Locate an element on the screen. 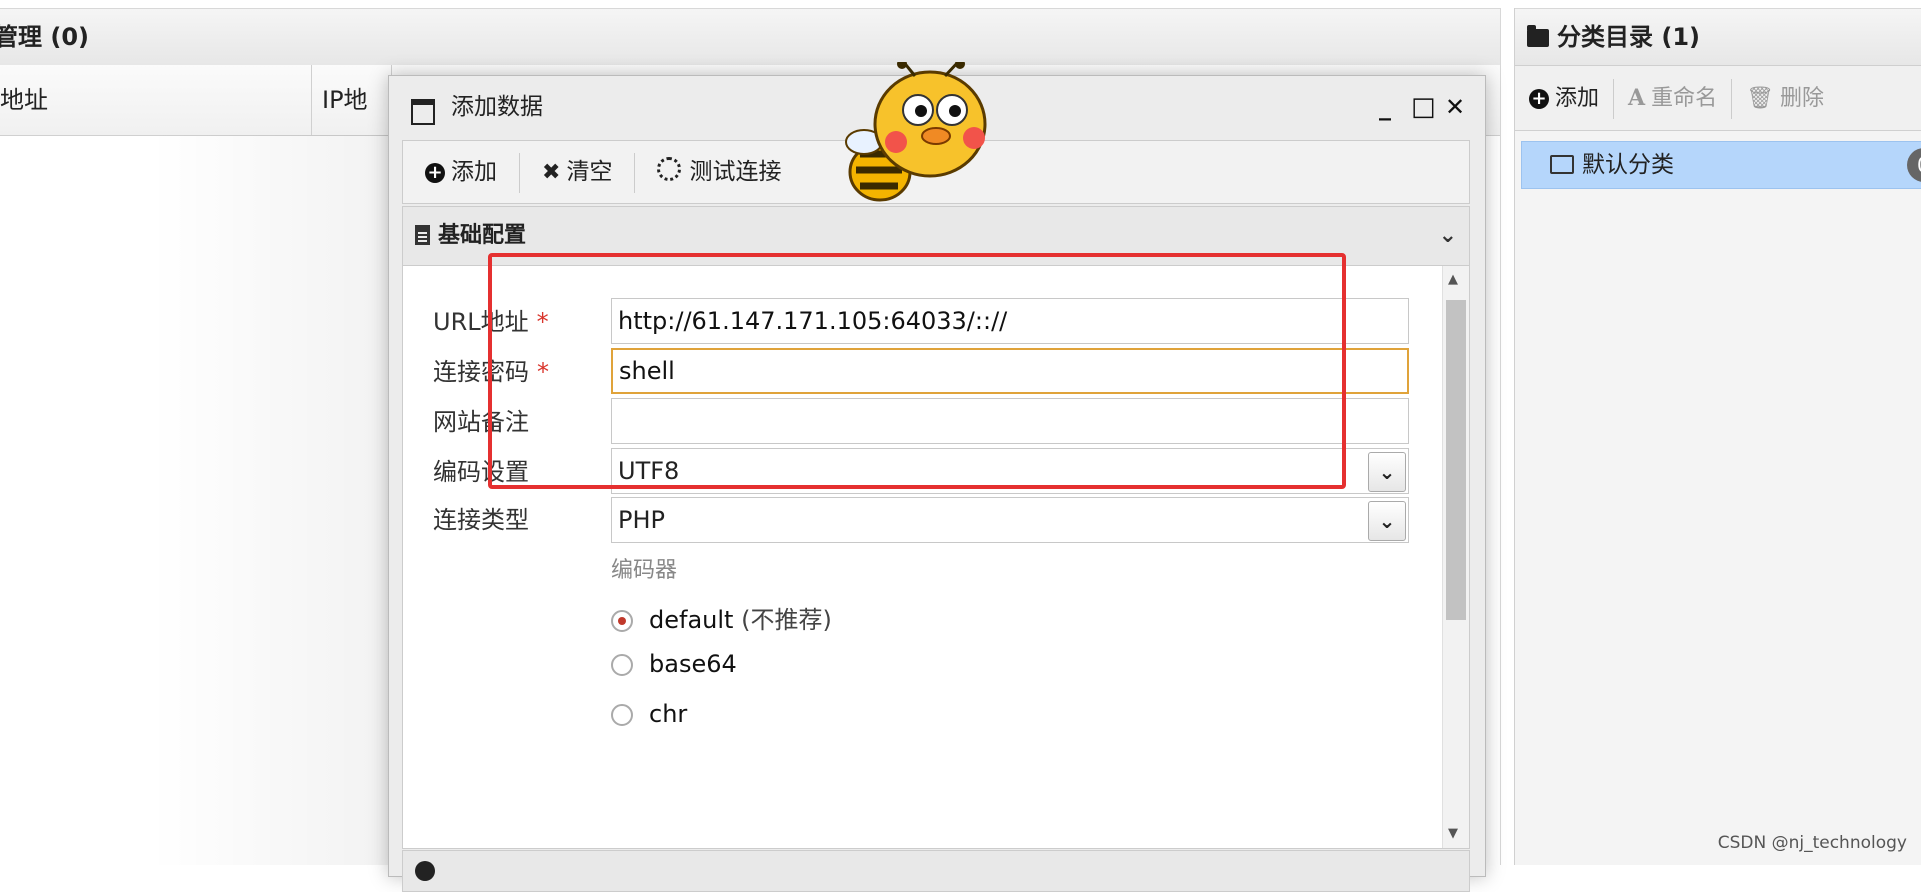 The image size is (1921, 892). category-add-button: + 添加 is located at coordinates (1564, 99).